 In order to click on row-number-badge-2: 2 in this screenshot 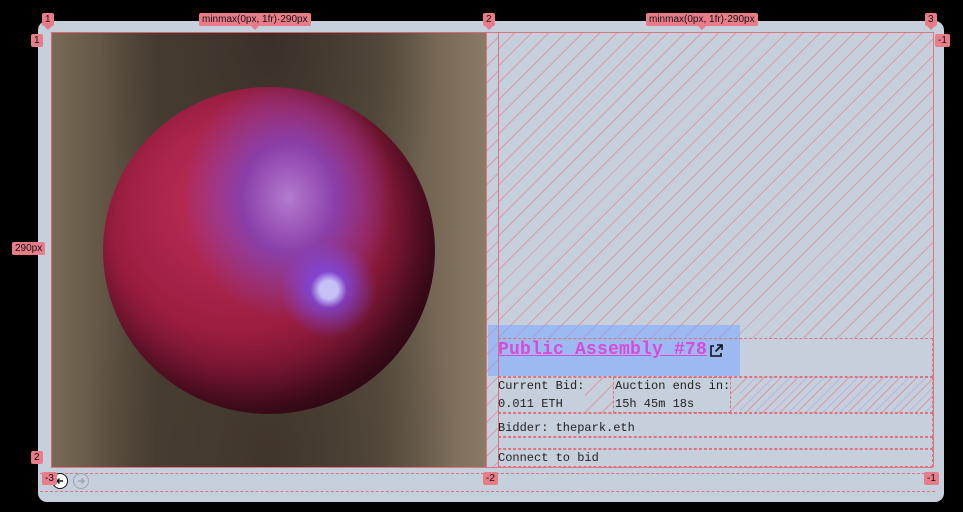, I will do `click(37, 457)`.